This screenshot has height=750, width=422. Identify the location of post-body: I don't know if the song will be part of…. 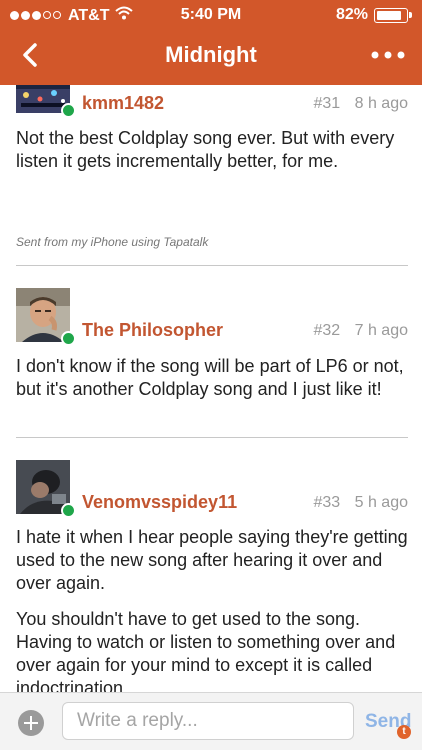
(212, 384).